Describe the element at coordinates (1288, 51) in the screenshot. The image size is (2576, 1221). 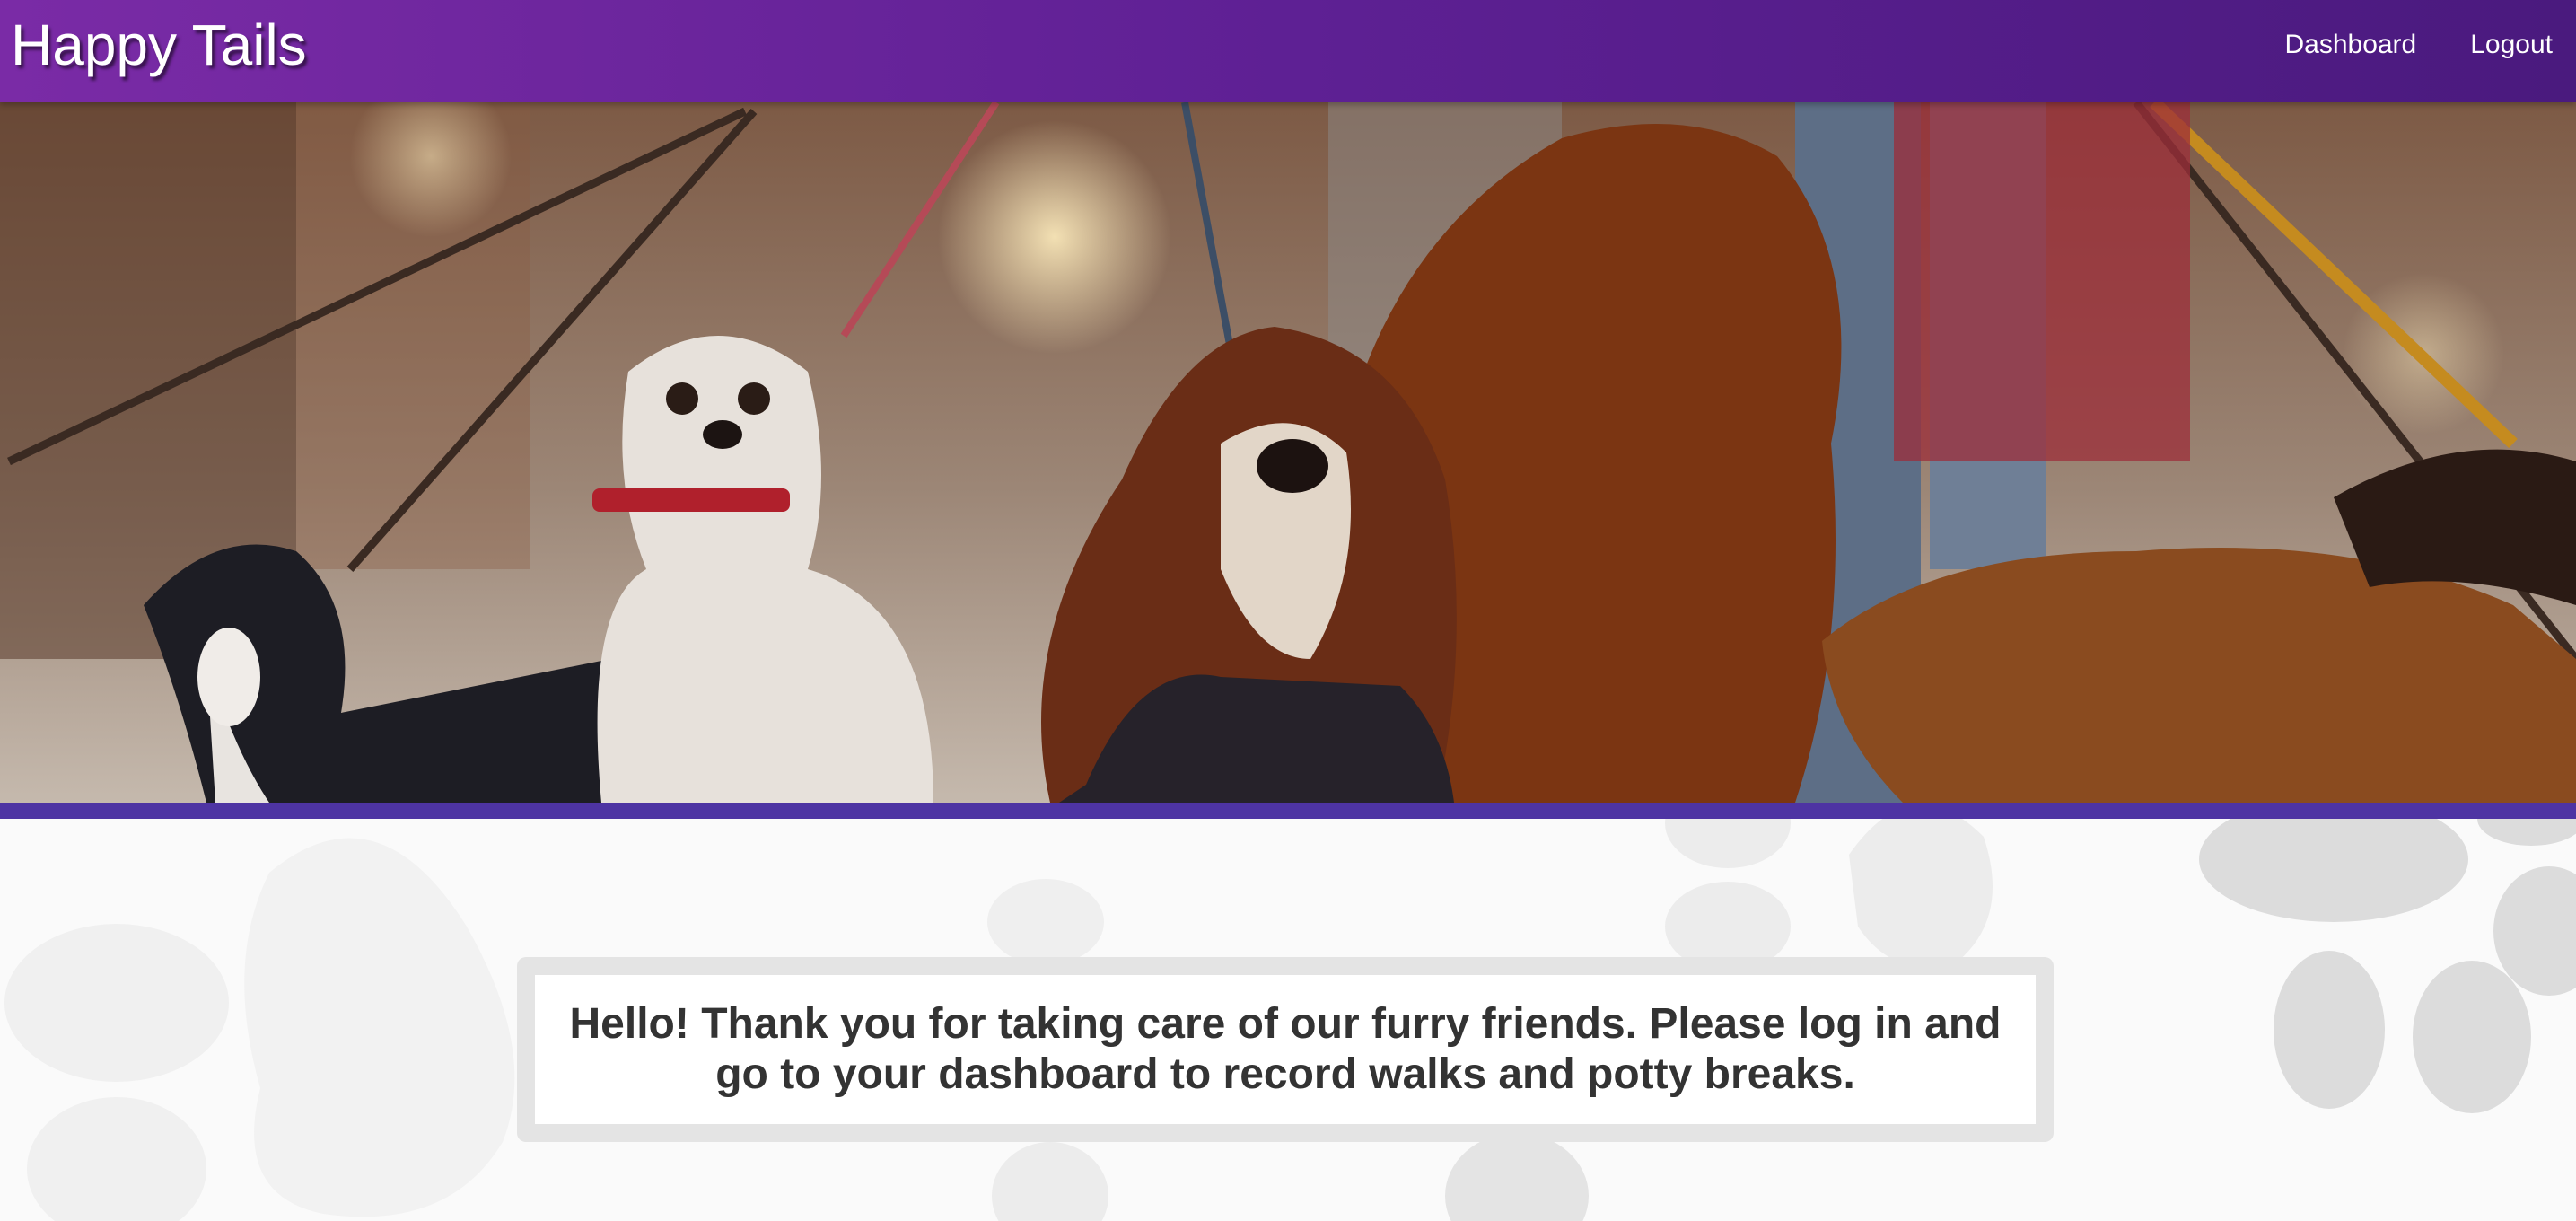
I see `top-navbar: Happy Tails Dashboard Logout` at that location.